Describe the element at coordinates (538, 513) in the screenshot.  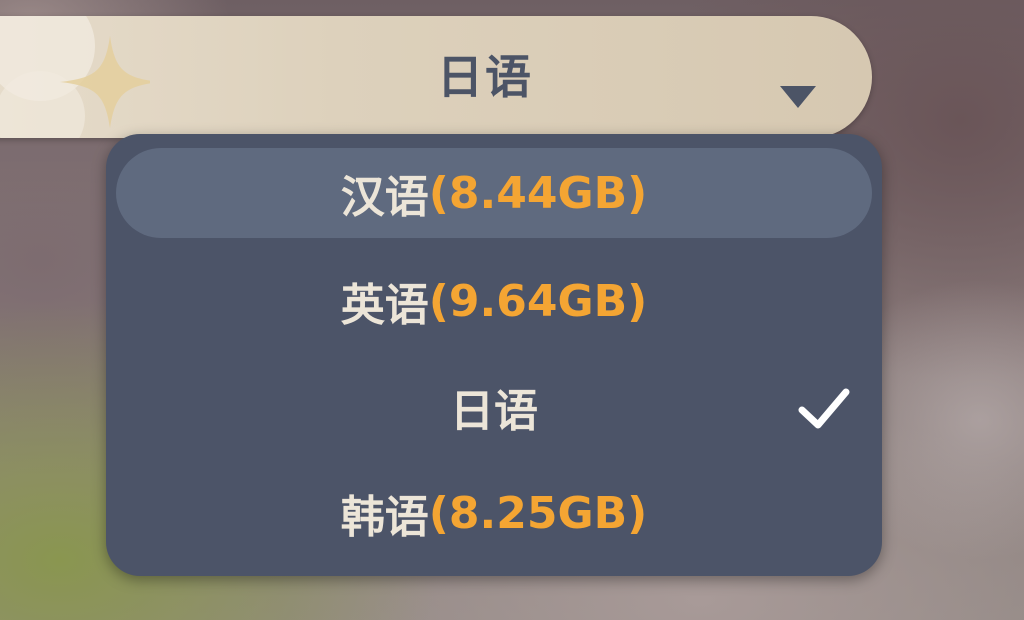
I see `option-size: (8.25GB)` at that location.